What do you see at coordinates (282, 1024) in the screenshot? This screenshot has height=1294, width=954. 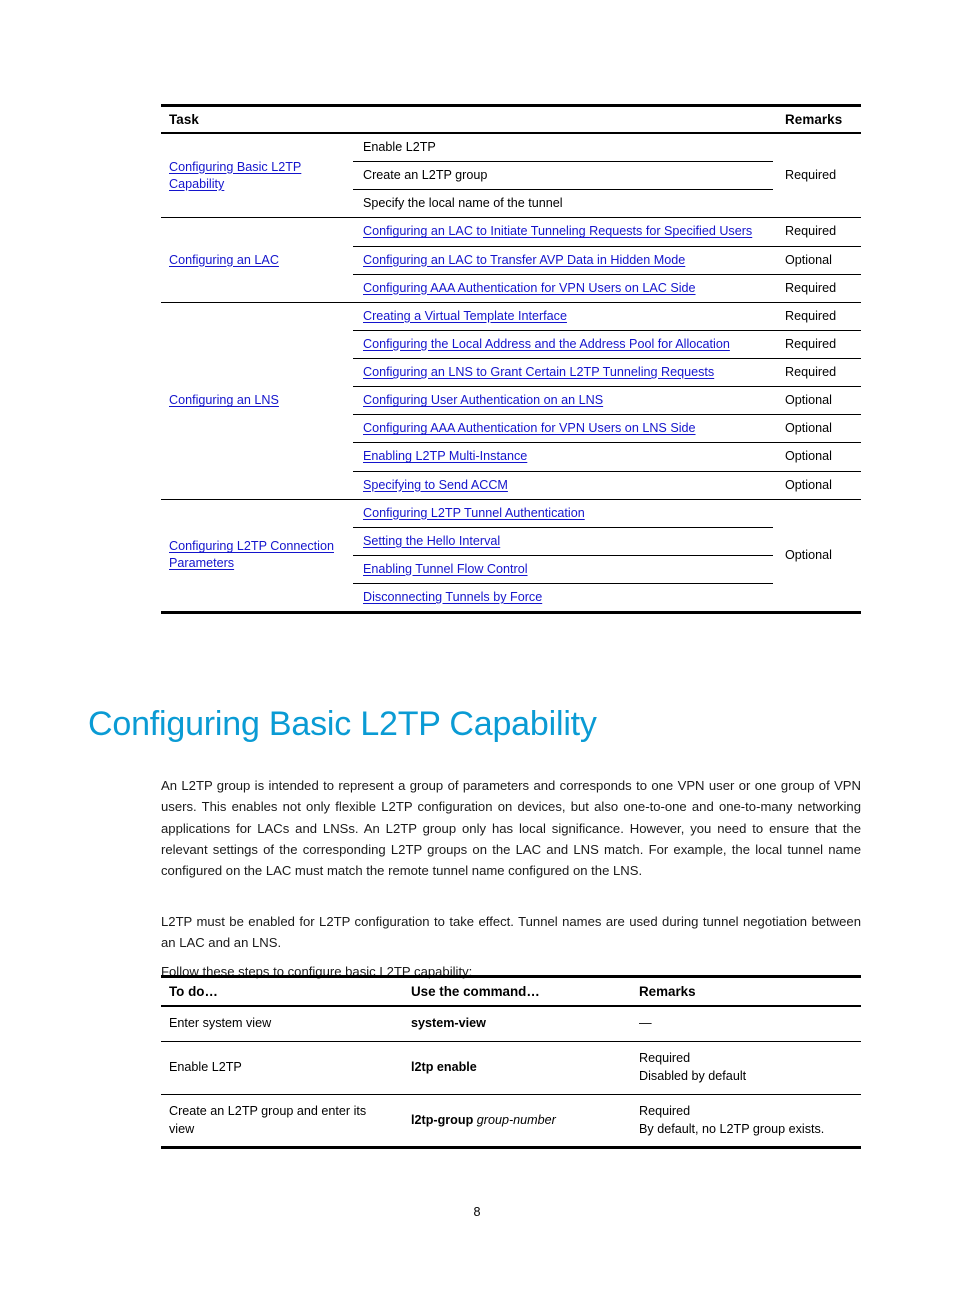 I see `step-todo: Enter system view` at bounding box center [282, 1024].